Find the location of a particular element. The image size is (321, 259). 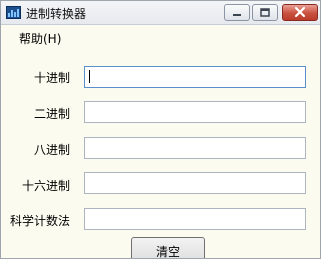

hexadecimal-label: 十六进制 is located at coordinates (45, 186).